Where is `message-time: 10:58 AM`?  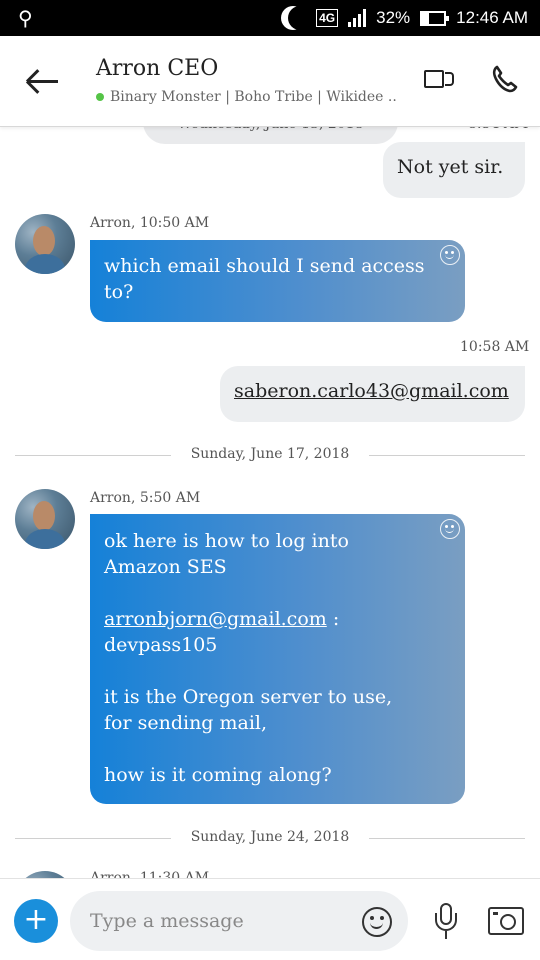 message-time: 10:58 AM is located at coordinates (495, 347).